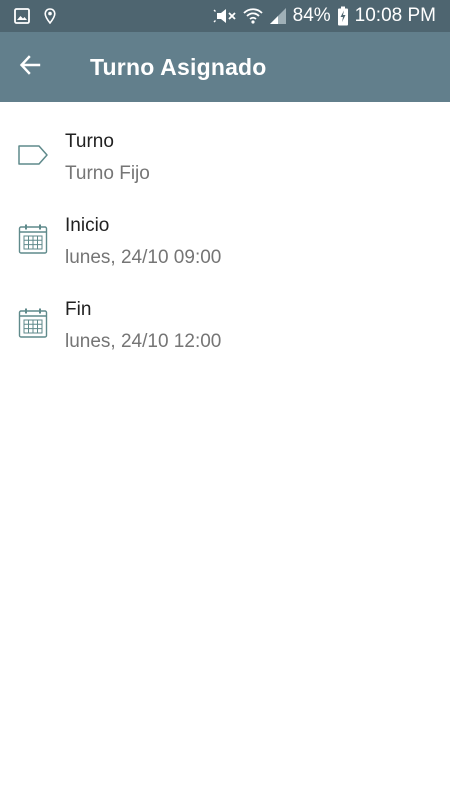 The height and width of the screenshot is (800, 450). What do you see at coordinates (42, 16) in the screenshot?
I see `status-left` at bounding box center [42, 16].